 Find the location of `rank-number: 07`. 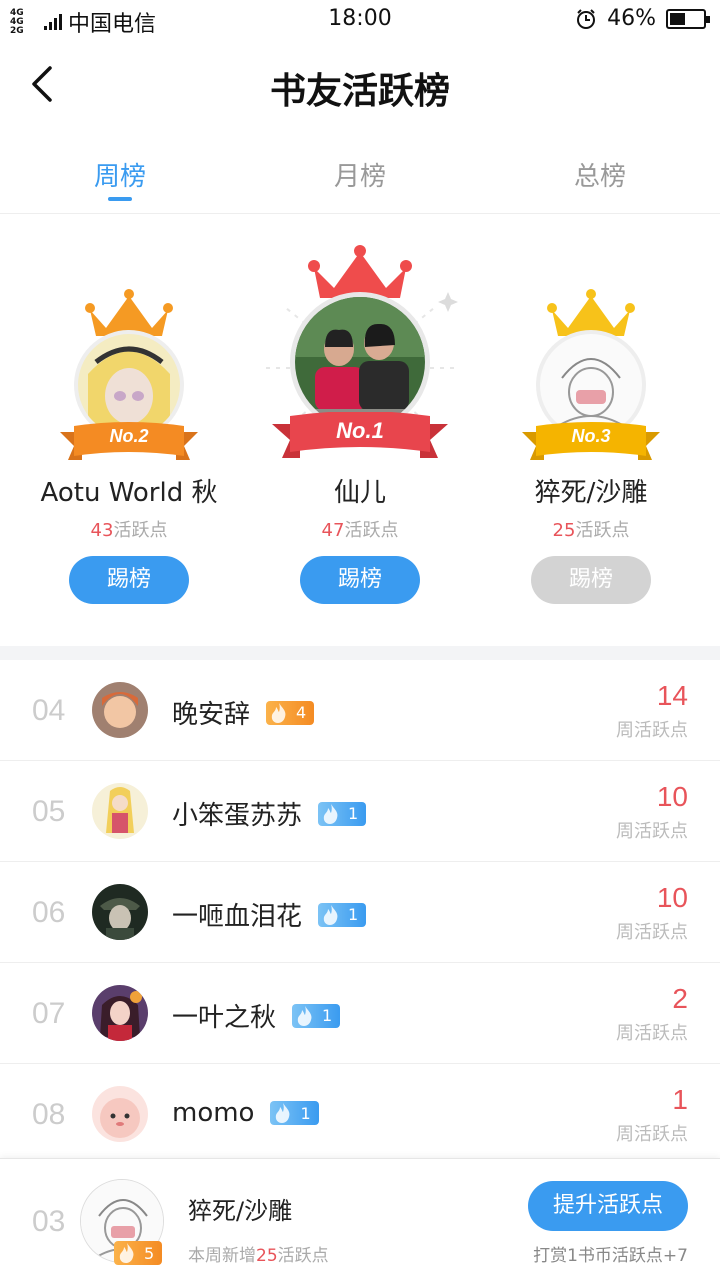

rank-number: 07 is located at coordinates (49, 1013).